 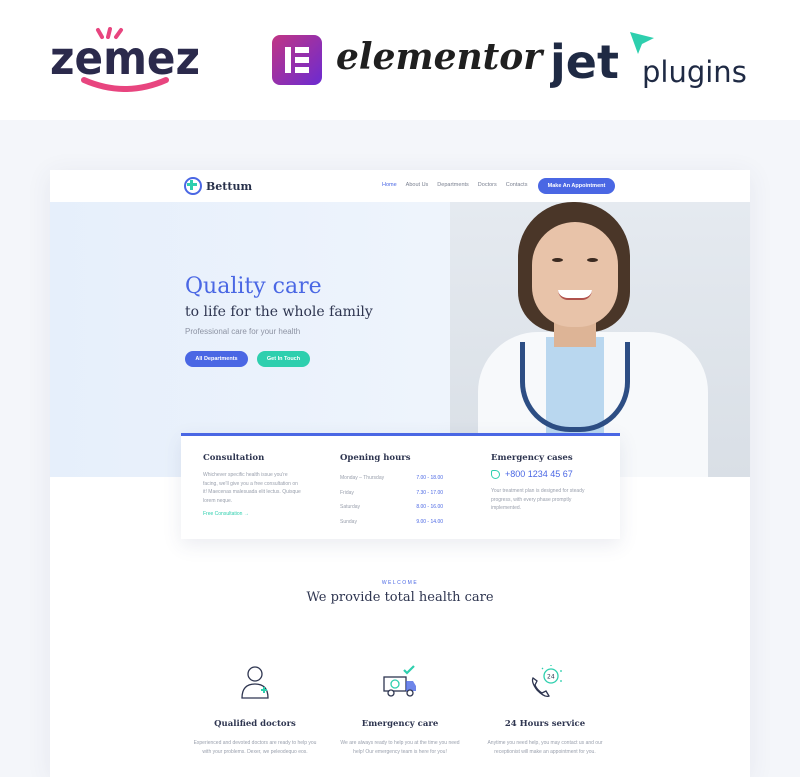 I want to click on menu-item-home: Home, so click(x=389, y=185).